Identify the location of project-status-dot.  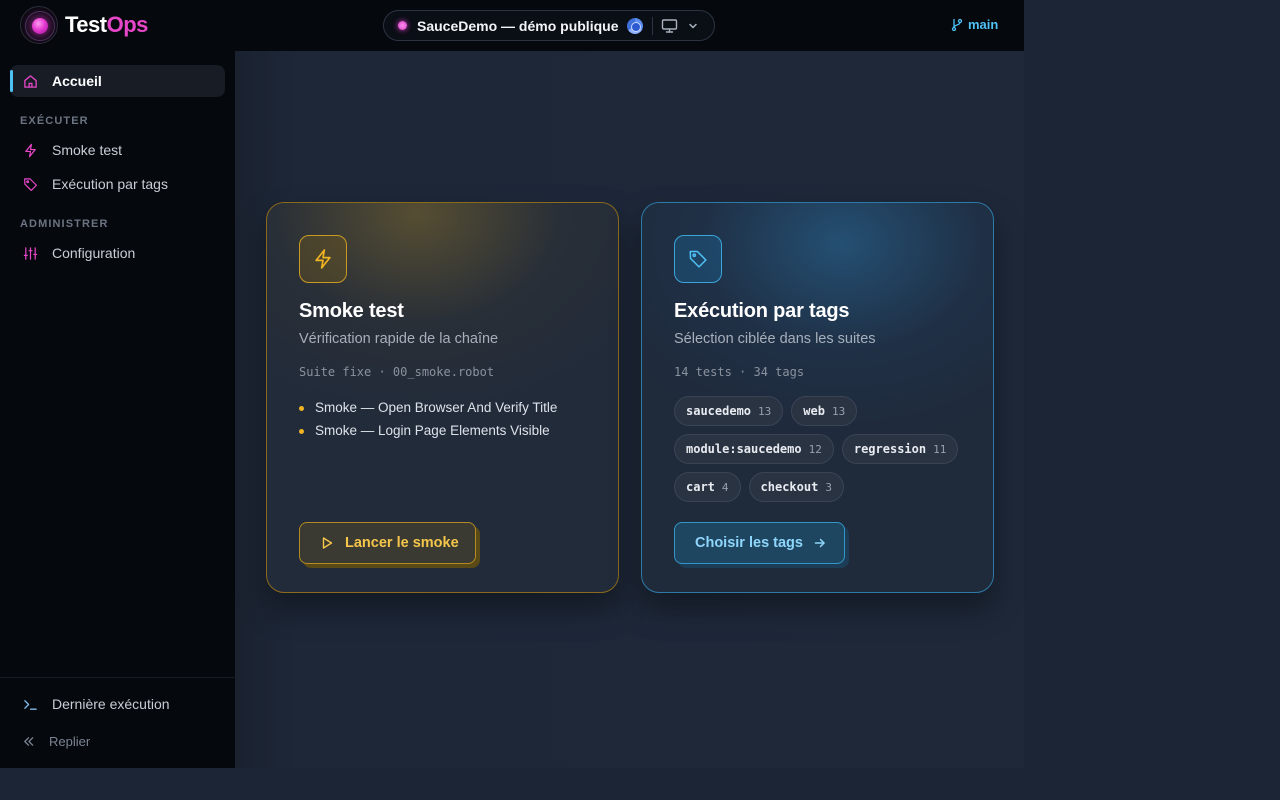
(402, 25).